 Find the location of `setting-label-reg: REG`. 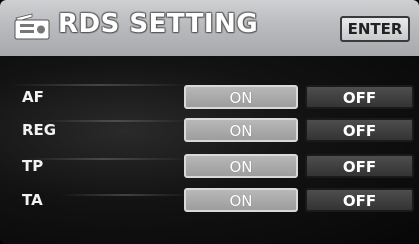

setting-label-reg: REG is located at coordinates (39, 130).